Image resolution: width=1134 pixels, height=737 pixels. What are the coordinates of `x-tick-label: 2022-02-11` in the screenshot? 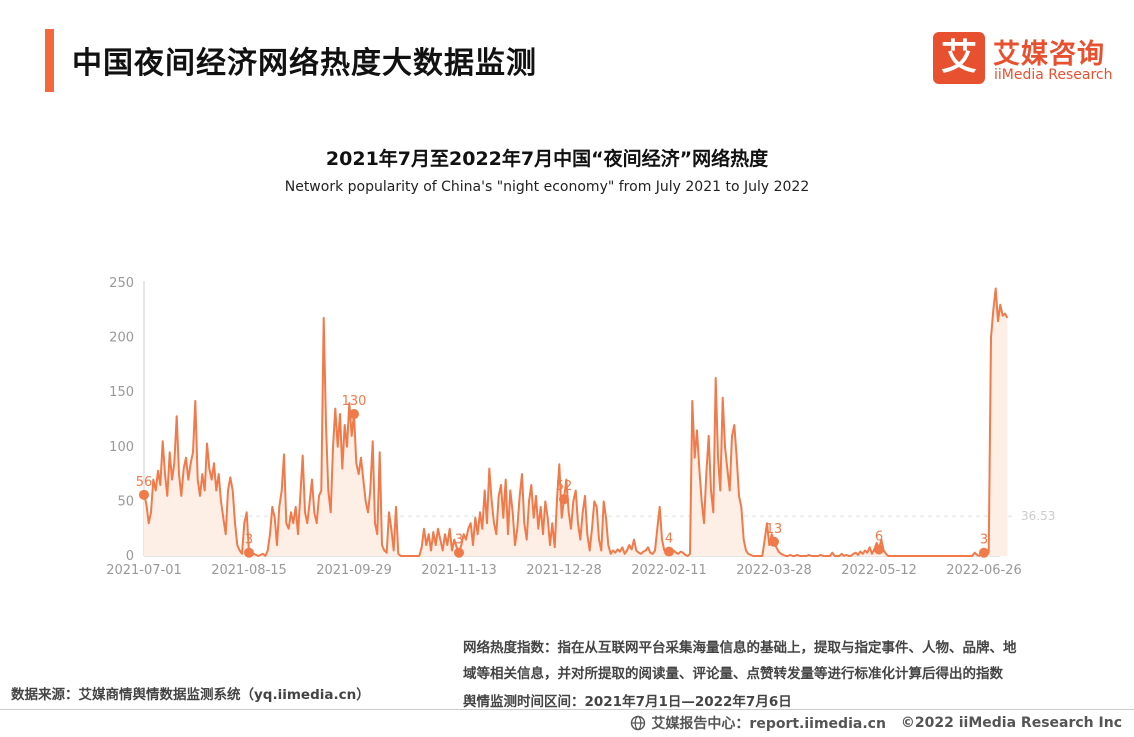 It's located at (669, 570).